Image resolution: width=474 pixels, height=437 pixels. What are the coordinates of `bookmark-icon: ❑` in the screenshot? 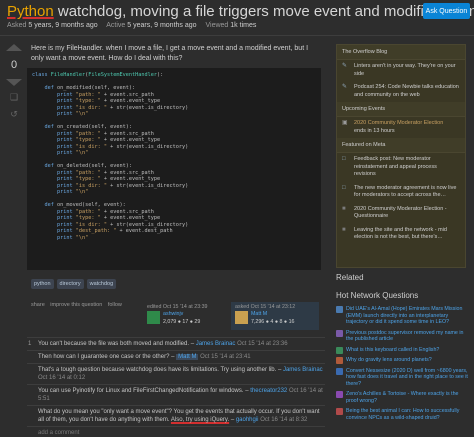 It's located at (14, 97).